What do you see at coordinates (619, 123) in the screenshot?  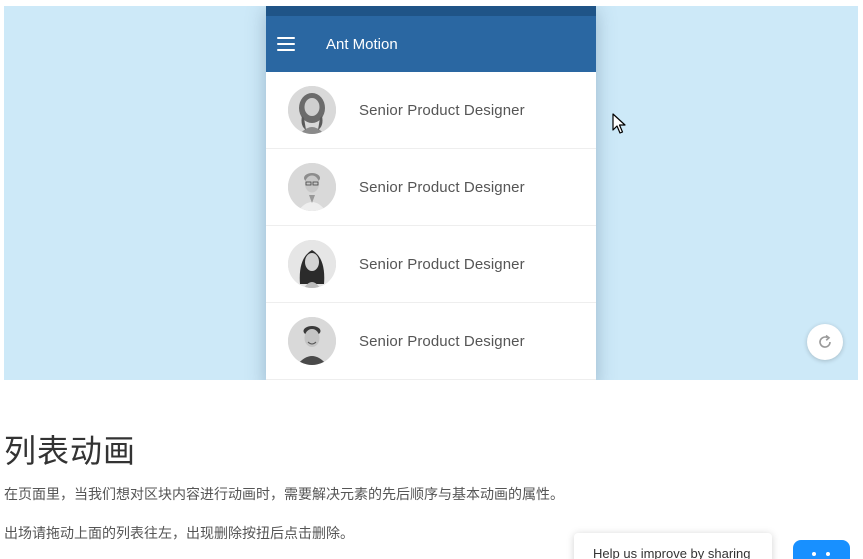 I see `mouse-cursor-icon` at bounding box center [619, 123].